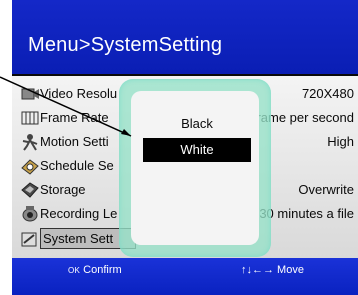 This screenshot has width=358, height=295. I want to click on ok-key-label: OK, so click(74, 270).